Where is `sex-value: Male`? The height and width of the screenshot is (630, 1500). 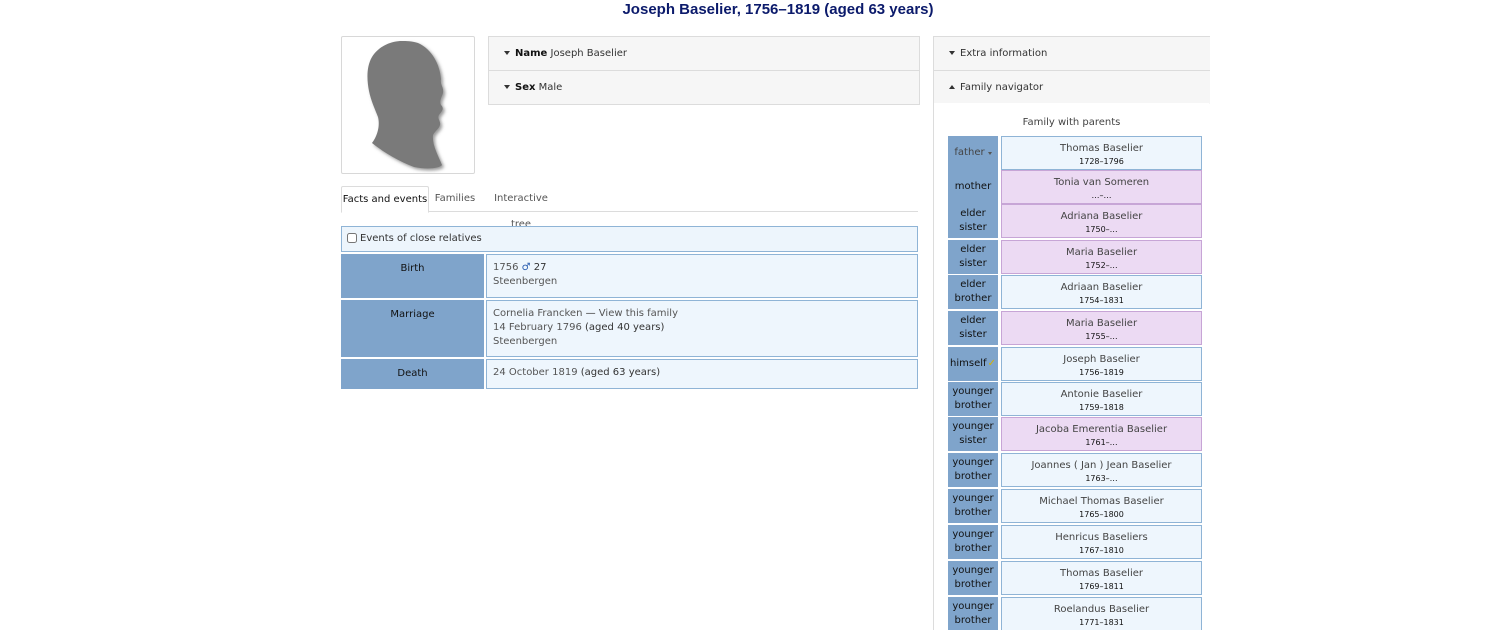
sex-value: Male is located at coordinates (550, 87).